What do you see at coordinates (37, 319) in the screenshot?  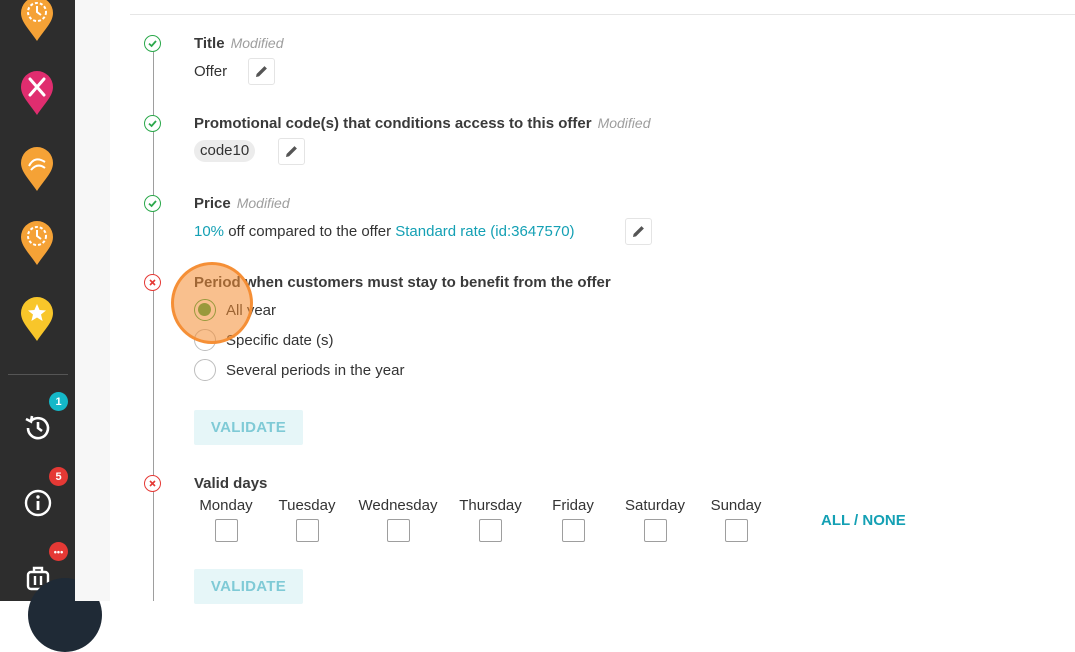 I see `star-pin-icon` at bounding box center [37, 319].